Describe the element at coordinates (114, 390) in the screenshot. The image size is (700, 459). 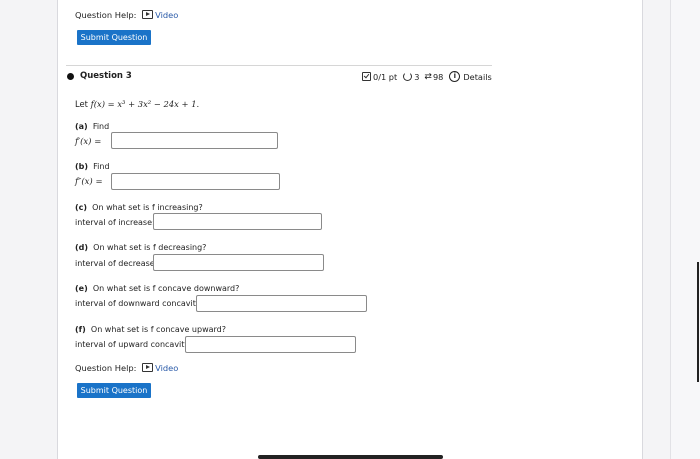
I see `submit-question-button-bottom: Submit Question` at that location.